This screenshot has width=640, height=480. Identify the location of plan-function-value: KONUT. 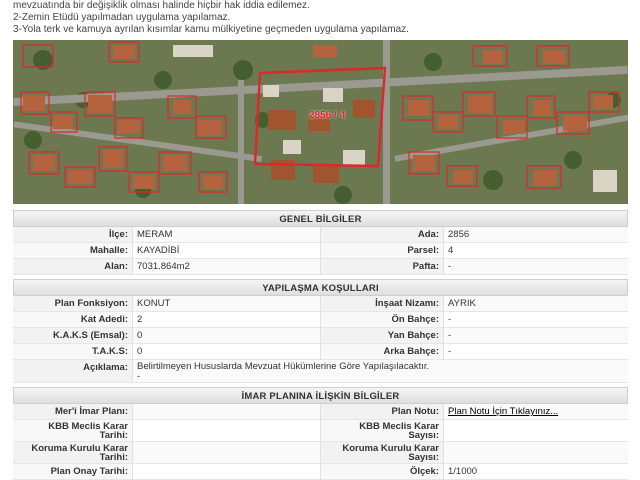
(227, 303).